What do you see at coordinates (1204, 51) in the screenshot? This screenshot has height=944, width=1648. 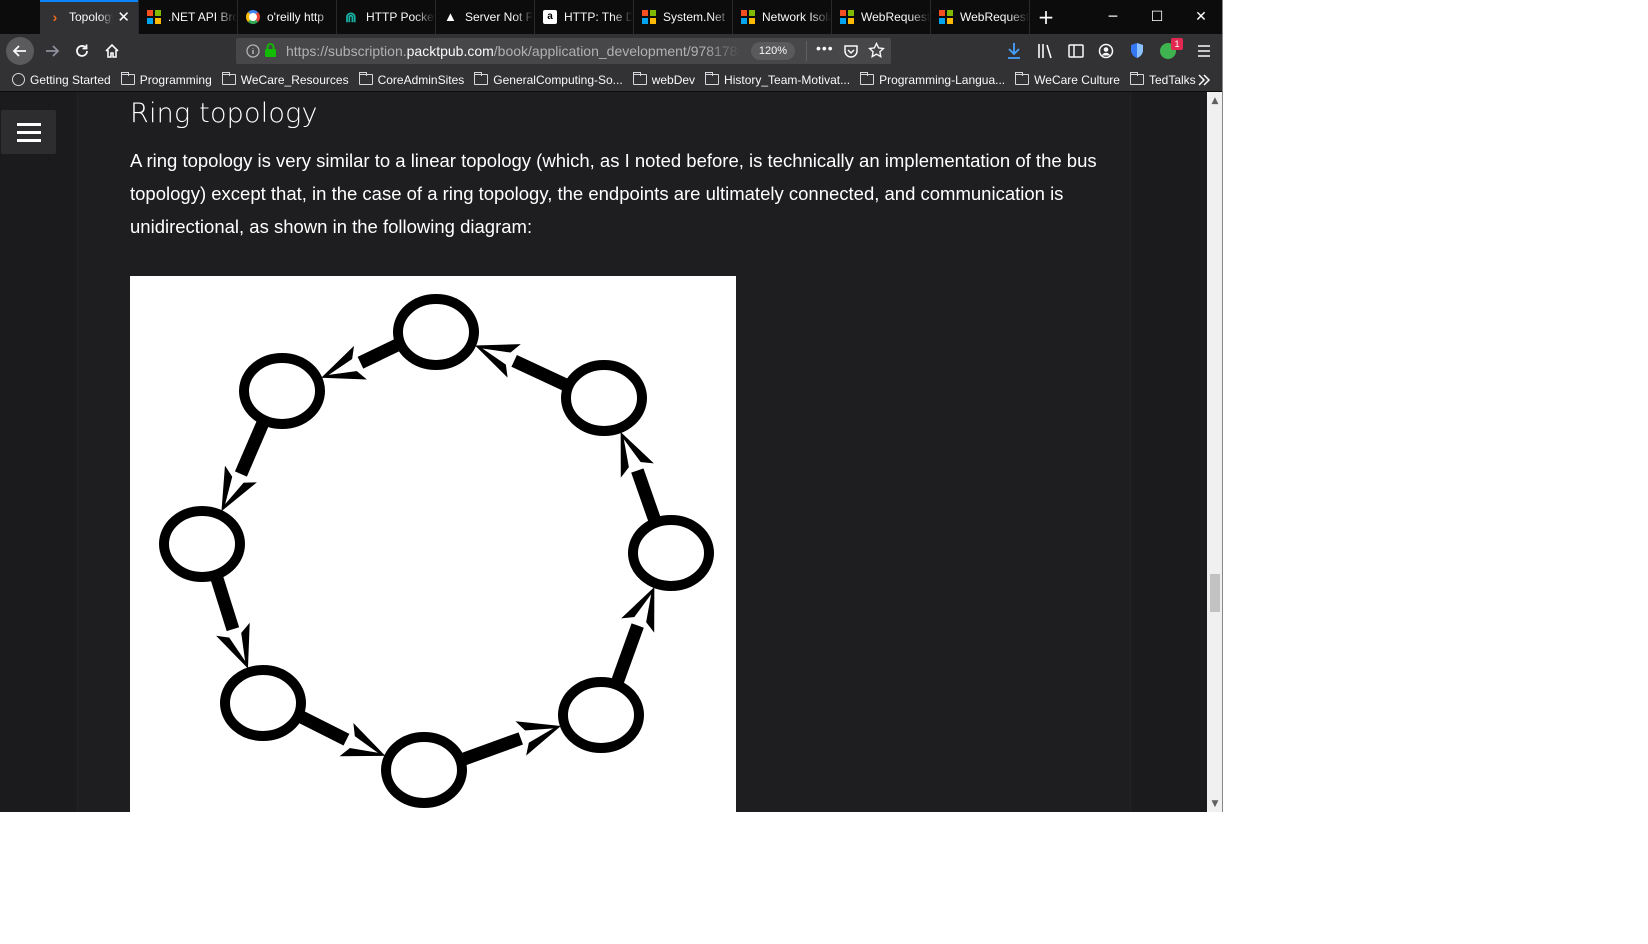 I see `hamburger-menu-icon` at bounding box center [1204, 51].